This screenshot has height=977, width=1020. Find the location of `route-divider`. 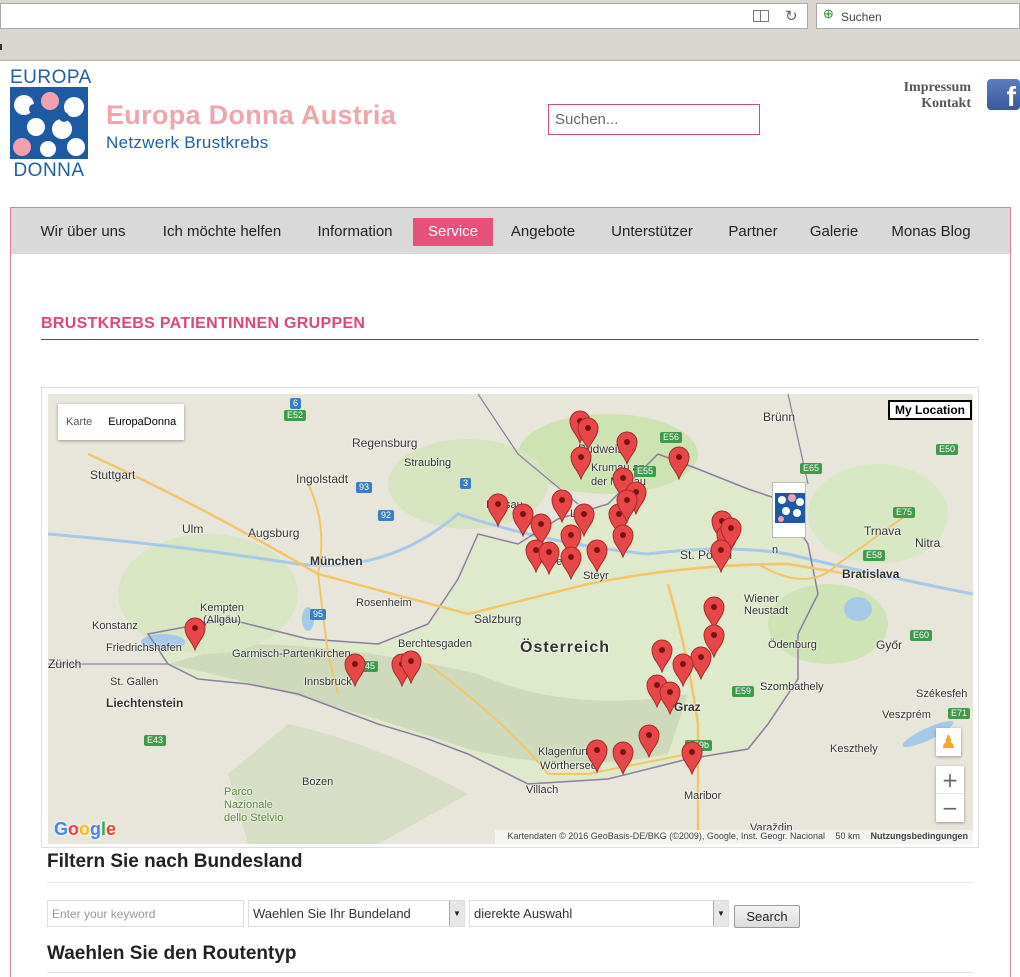

route-divider is located at coordinates (510, 972).